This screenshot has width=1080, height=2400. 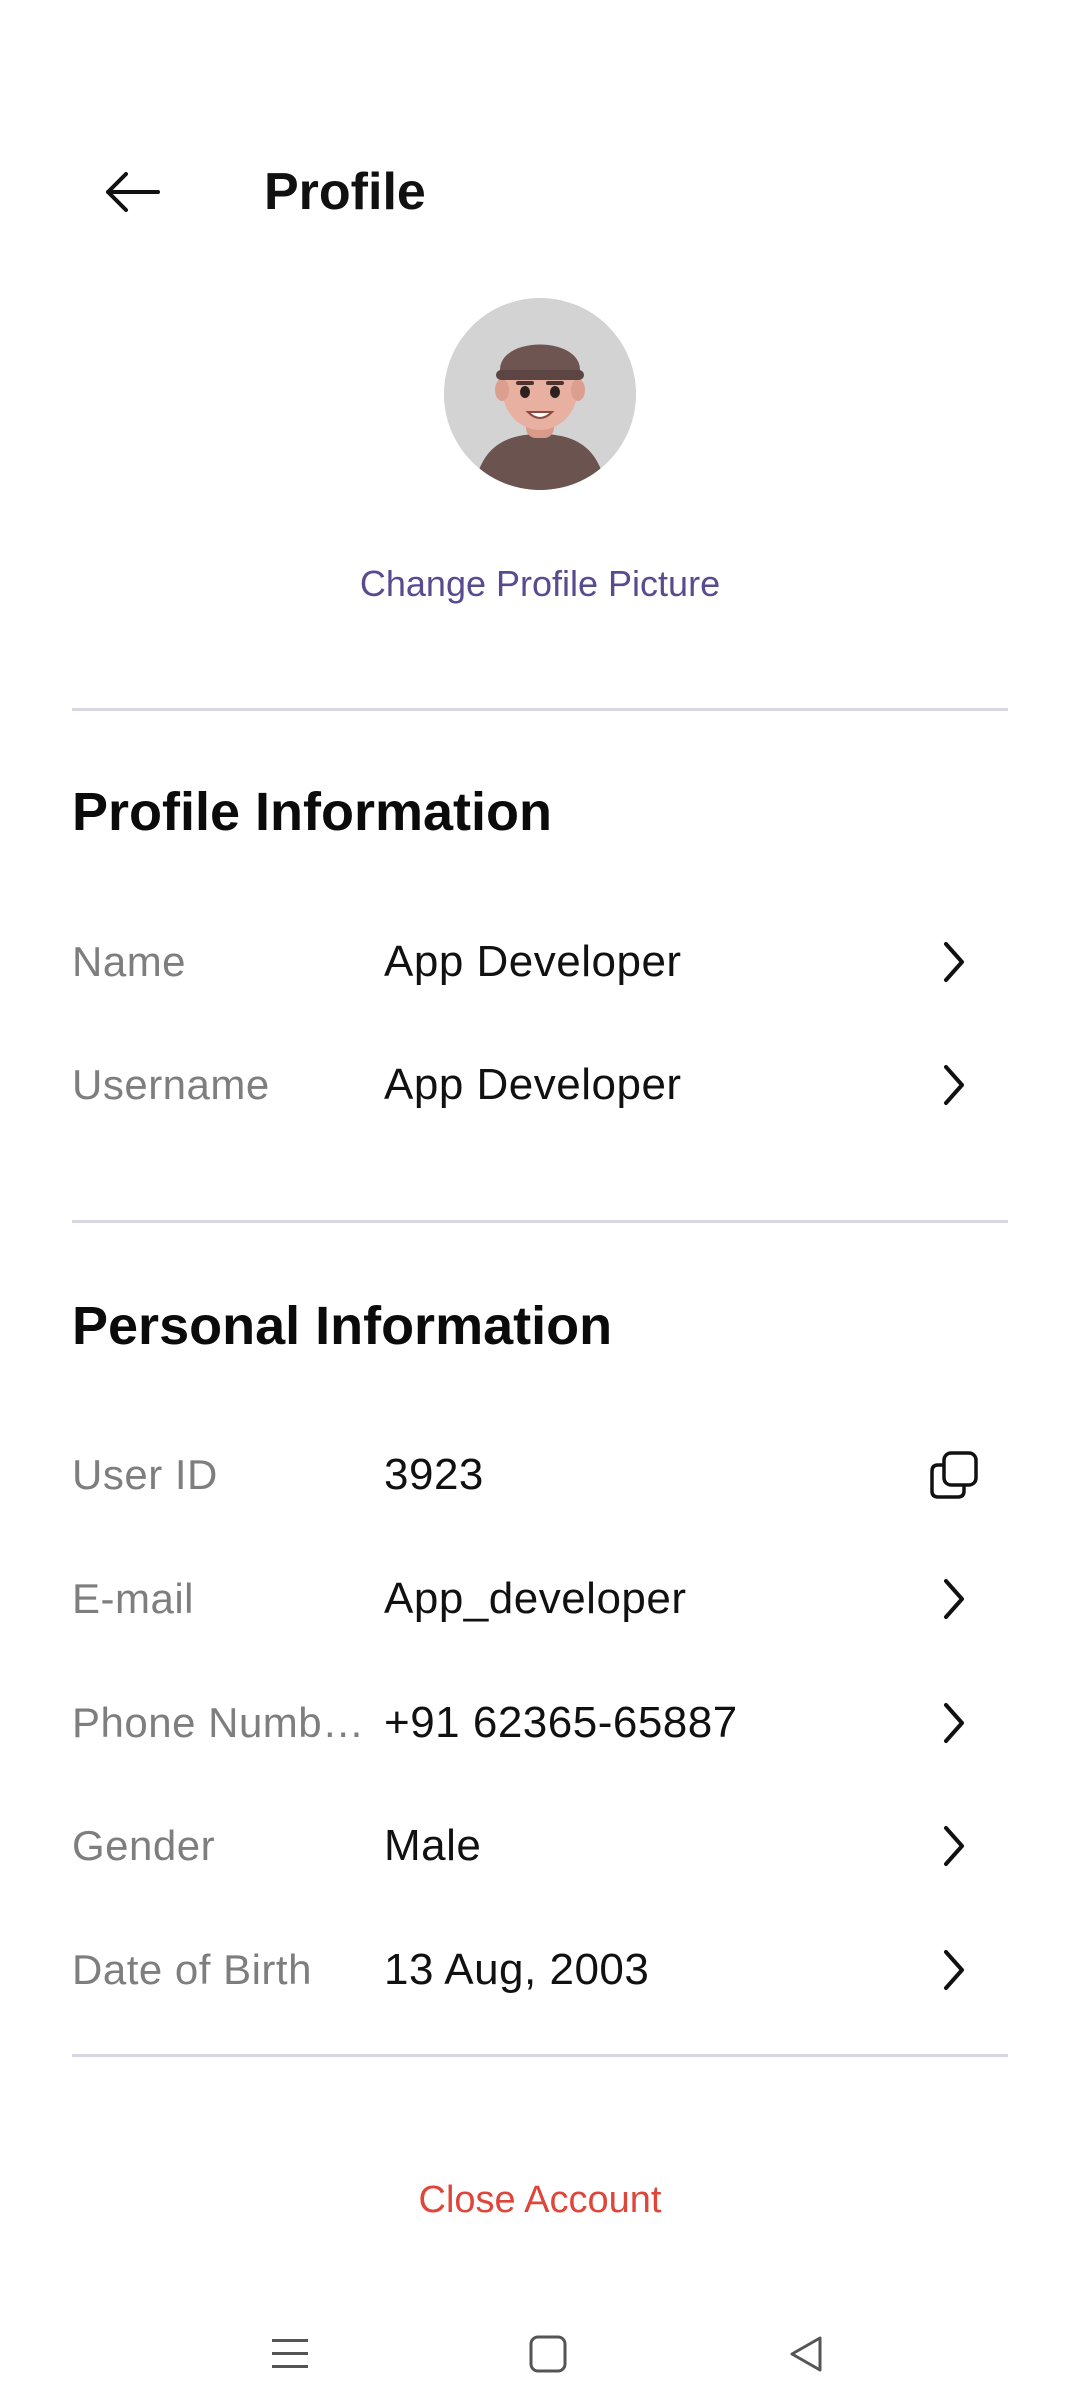 What do you see at coordinates (192, 1969) in the screenshot?
I see `row-label: Date of Birth` at bounding box center [192, 1969].